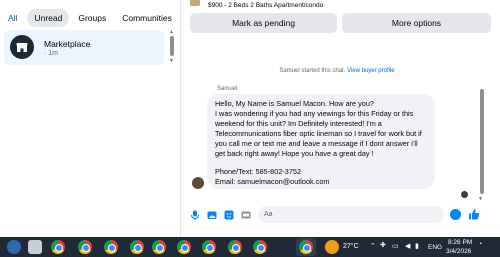 This screenshot has width=500, height=257. I want to click on photo-icon, so click(212, 215).